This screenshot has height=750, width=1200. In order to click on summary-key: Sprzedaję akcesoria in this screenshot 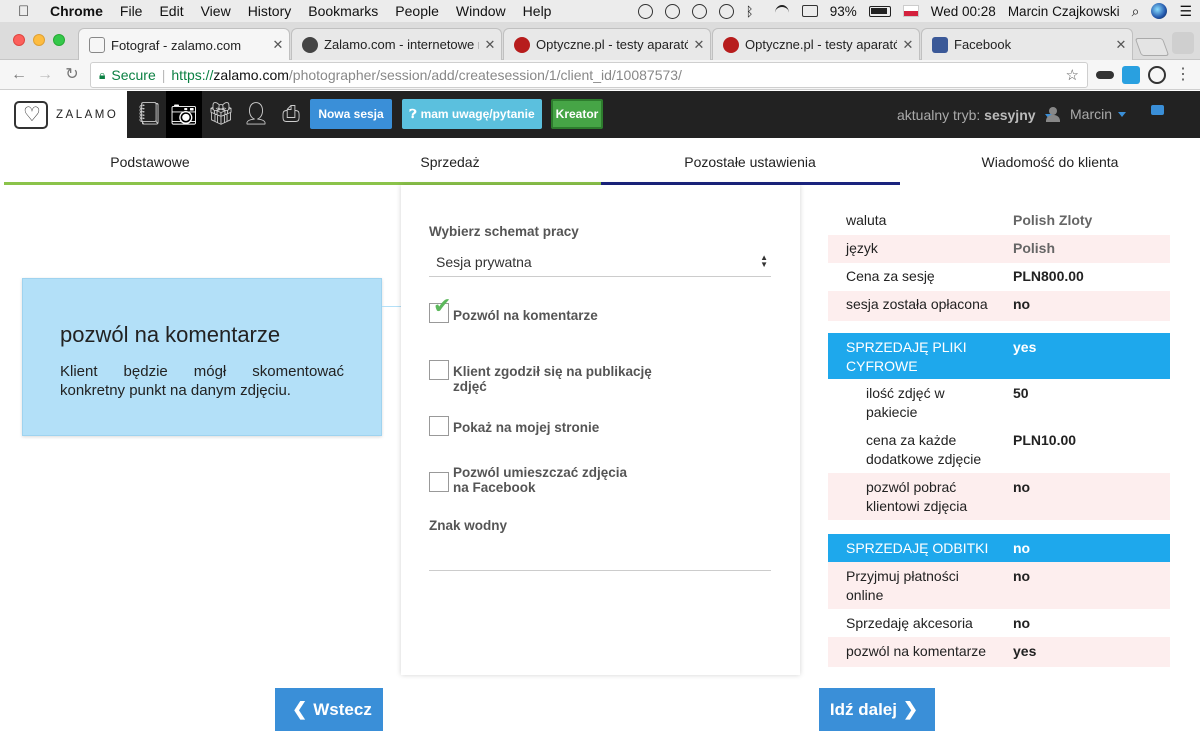, I will do `click(909, 623)`.